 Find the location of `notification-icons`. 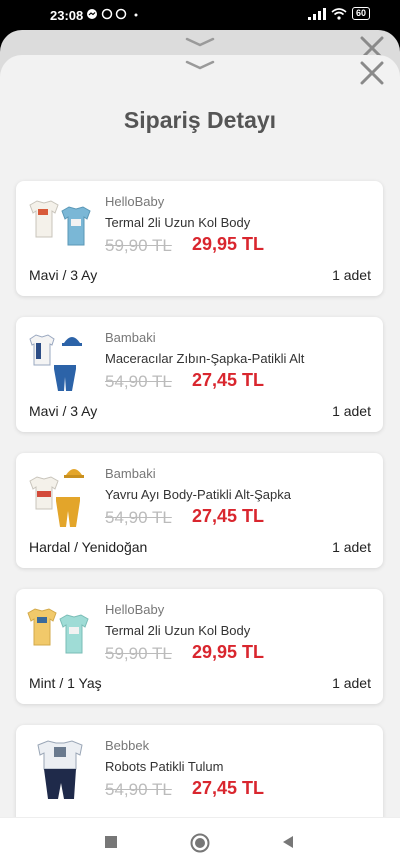

notification-icons is located at coordinates (114, 15).